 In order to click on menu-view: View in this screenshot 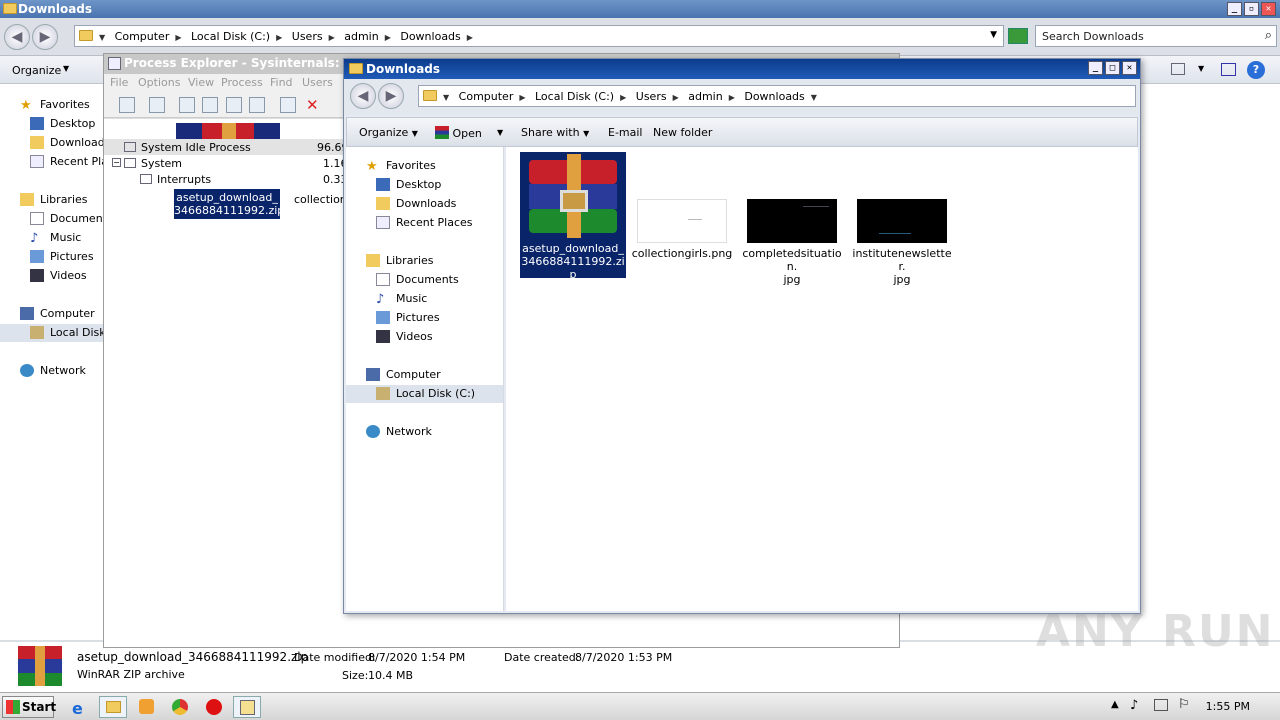, I will do `click(201, 82)`.